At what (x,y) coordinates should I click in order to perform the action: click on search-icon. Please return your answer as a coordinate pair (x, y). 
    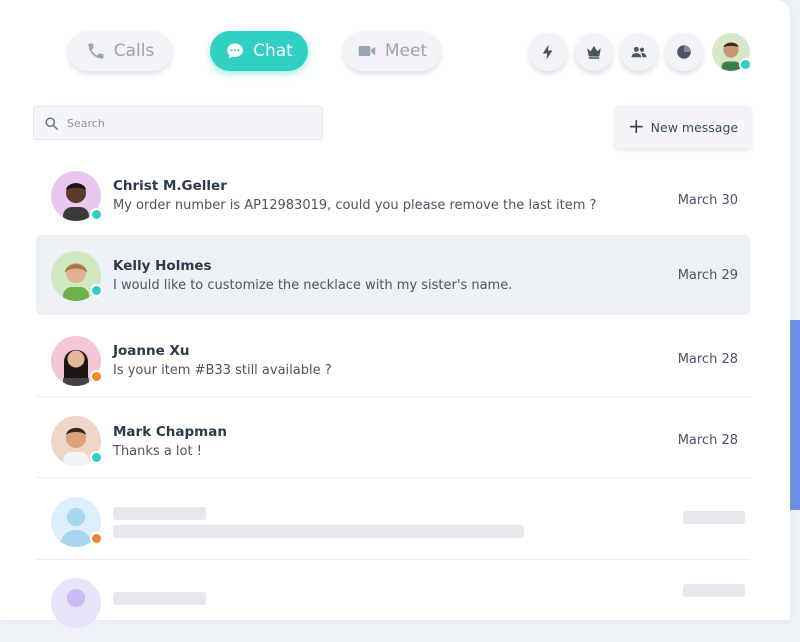
    Looking at the image, I should click on (51, 123).